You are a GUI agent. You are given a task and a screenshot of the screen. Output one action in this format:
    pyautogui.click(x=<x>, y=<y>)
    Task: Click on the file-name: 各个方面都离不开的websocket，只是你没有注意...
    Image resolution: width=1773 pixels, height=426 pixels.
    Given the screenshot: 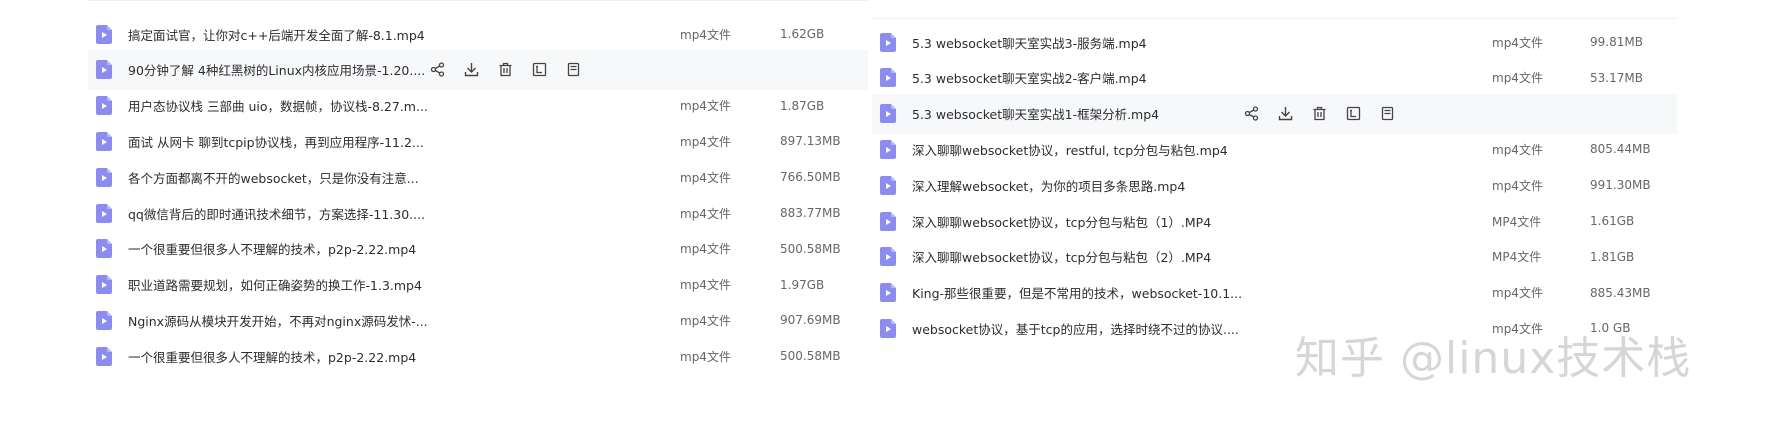 What is the action you would take?
    pyautogui.click(x=273, y=177)
    